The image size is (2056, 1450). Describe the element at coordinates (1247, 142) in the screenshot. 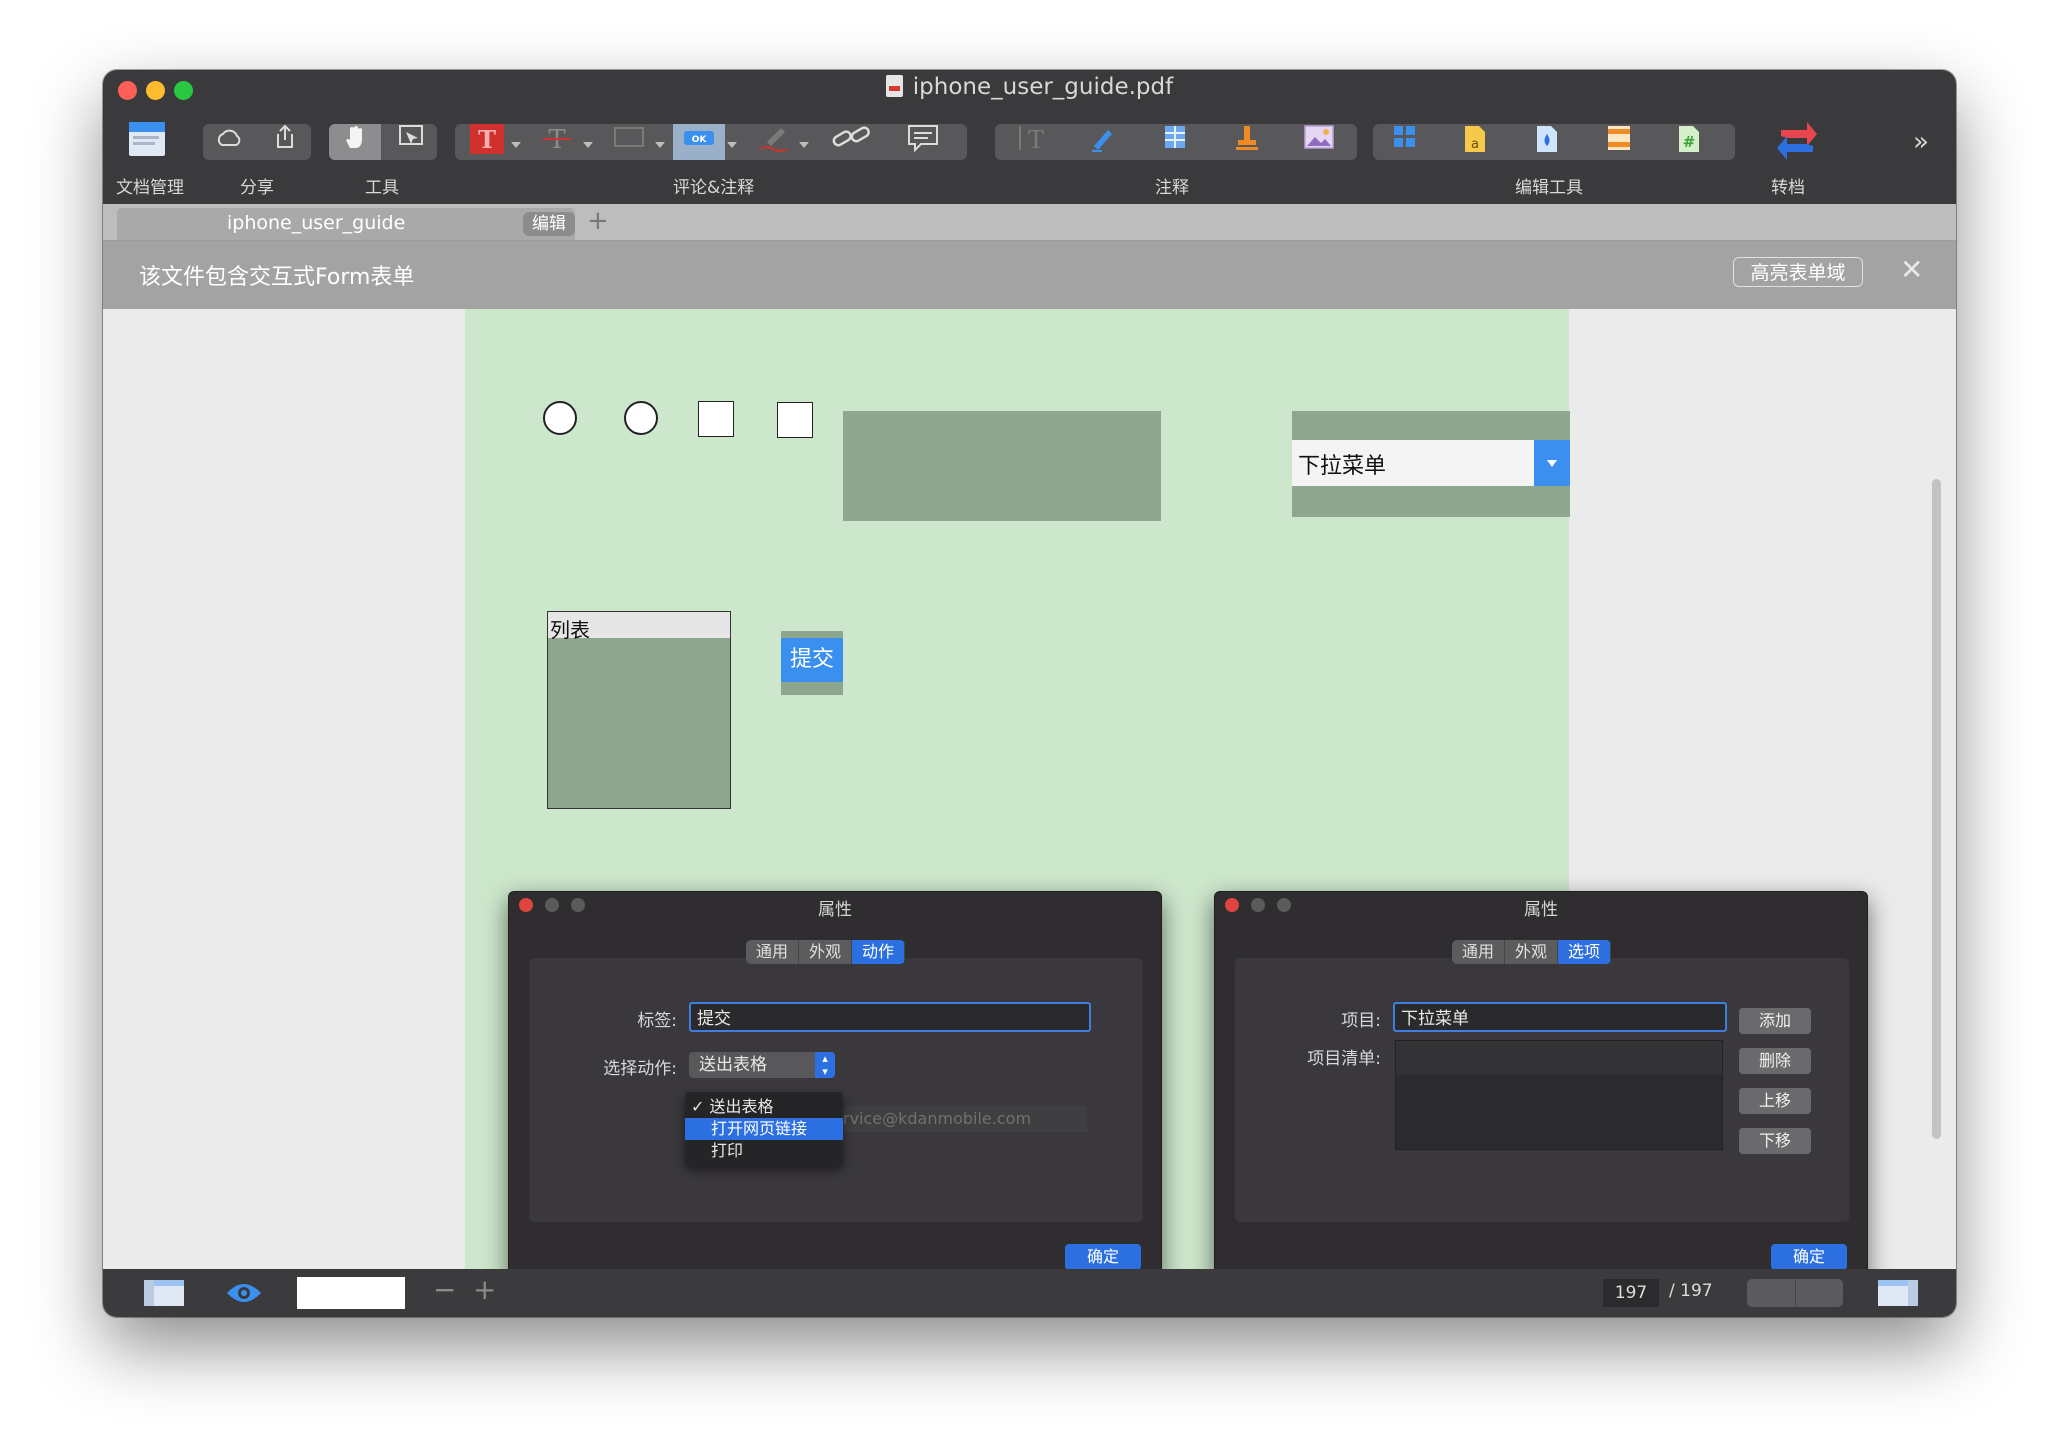

I see `stamp-icon` at that location.